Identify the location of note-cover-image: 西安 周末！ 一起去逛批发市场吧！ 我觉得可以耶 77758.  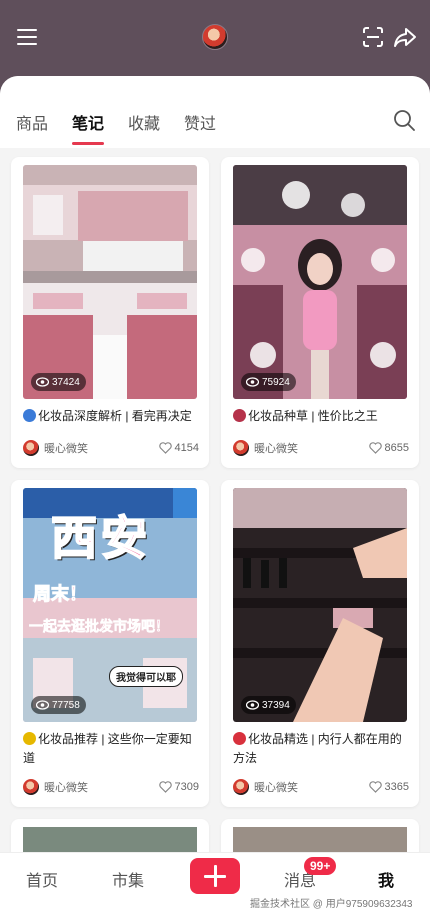
(110, 605).